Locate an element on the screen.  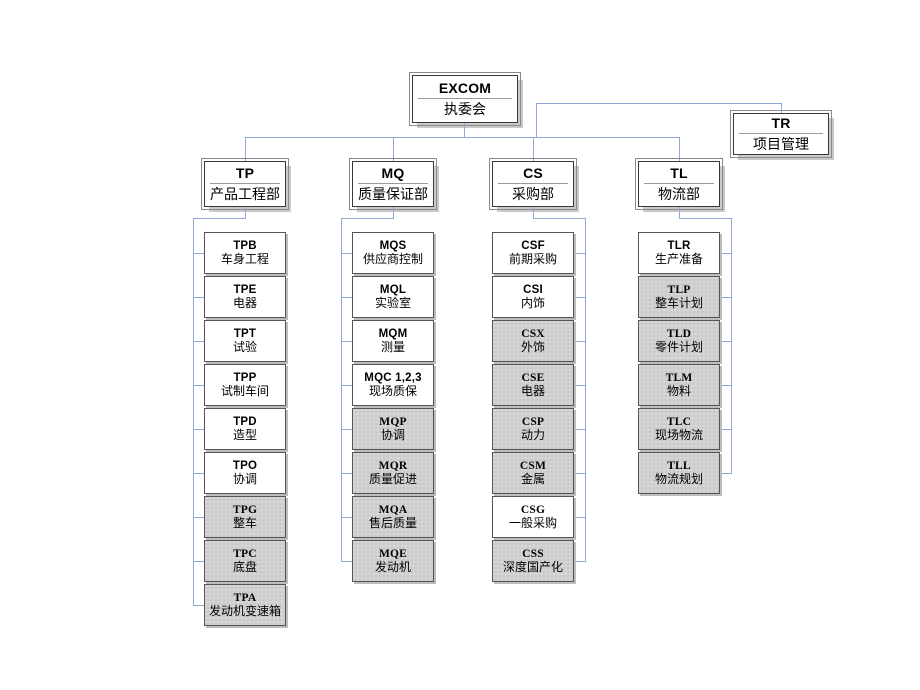
node-name: 金属 is located at coordinates (532, 479).